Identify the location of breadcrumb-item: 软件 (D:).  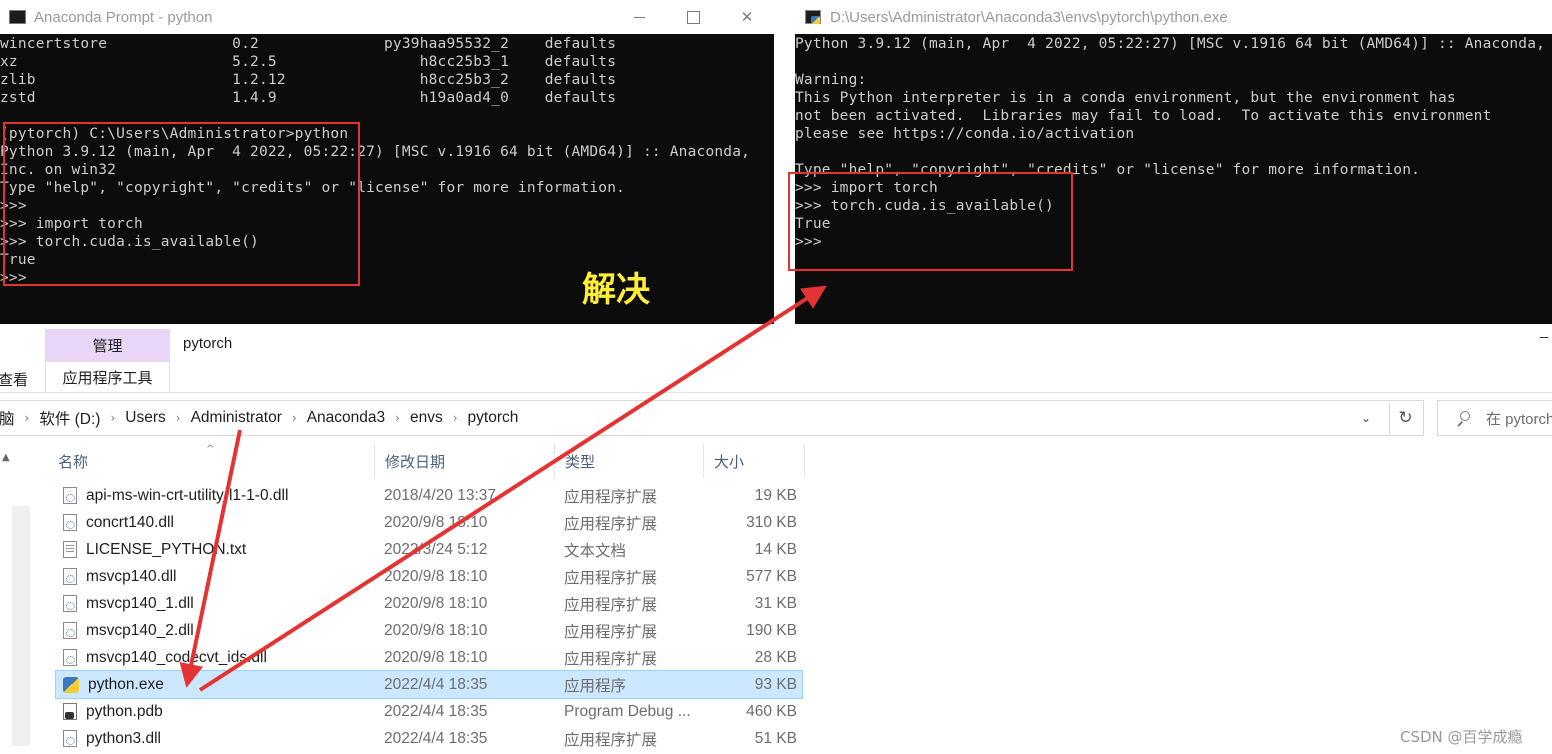
(69, 418).